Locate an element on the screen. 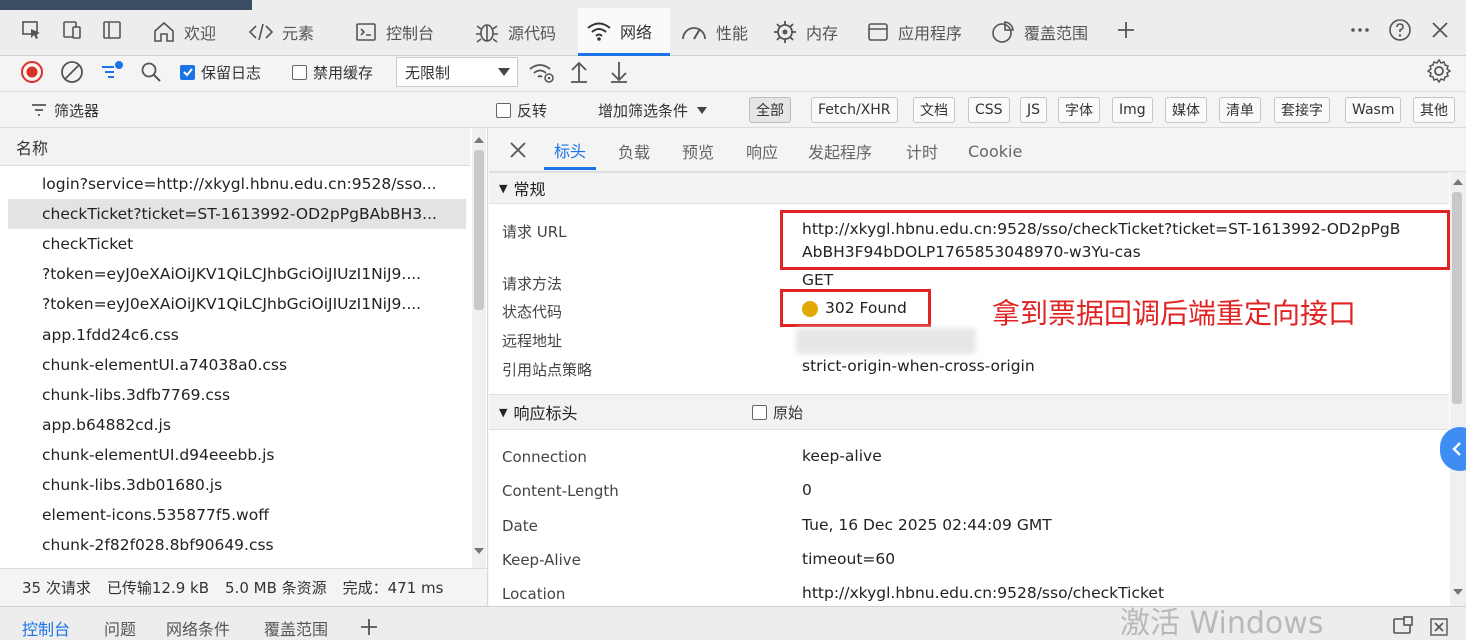 Image resolution: width=1466 pixels, height=640 pixels. close-devtools-icon is located at coordinates (1440, 30).